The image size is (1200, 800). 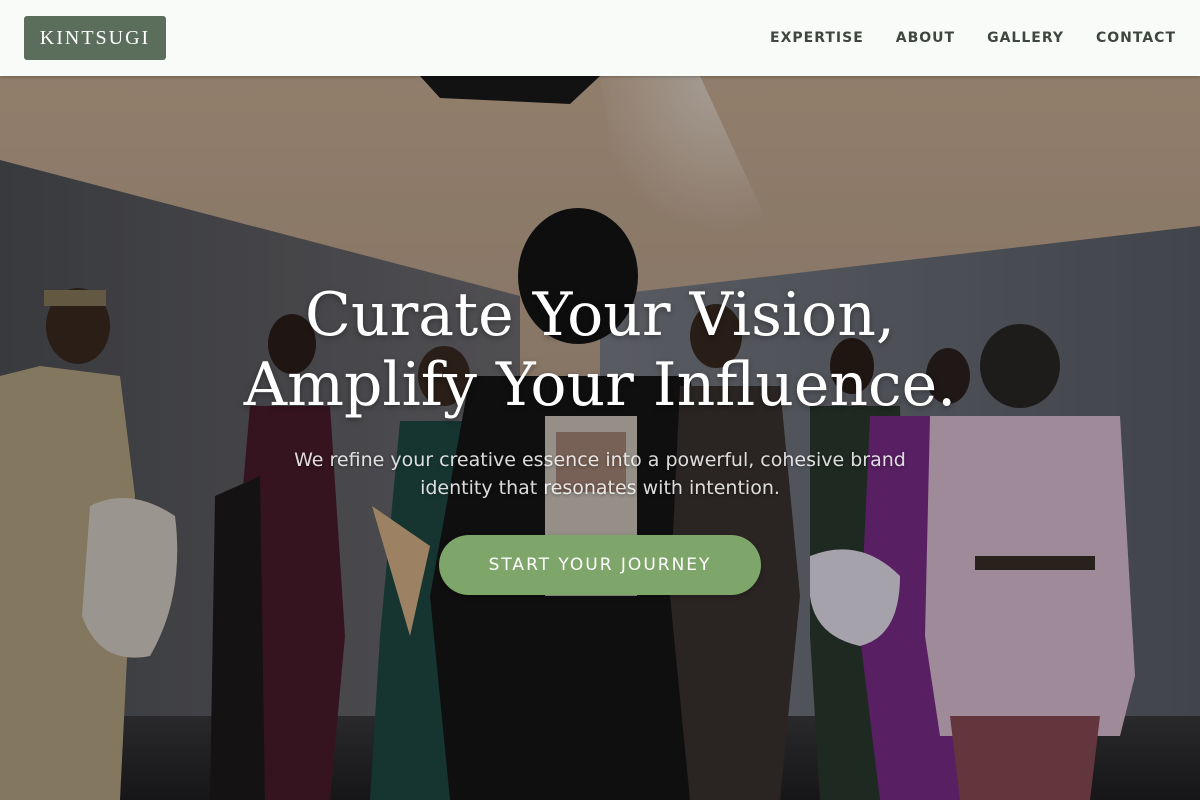 I want to click on nav-link-about: ABOUT, so click(x=925, y=38).